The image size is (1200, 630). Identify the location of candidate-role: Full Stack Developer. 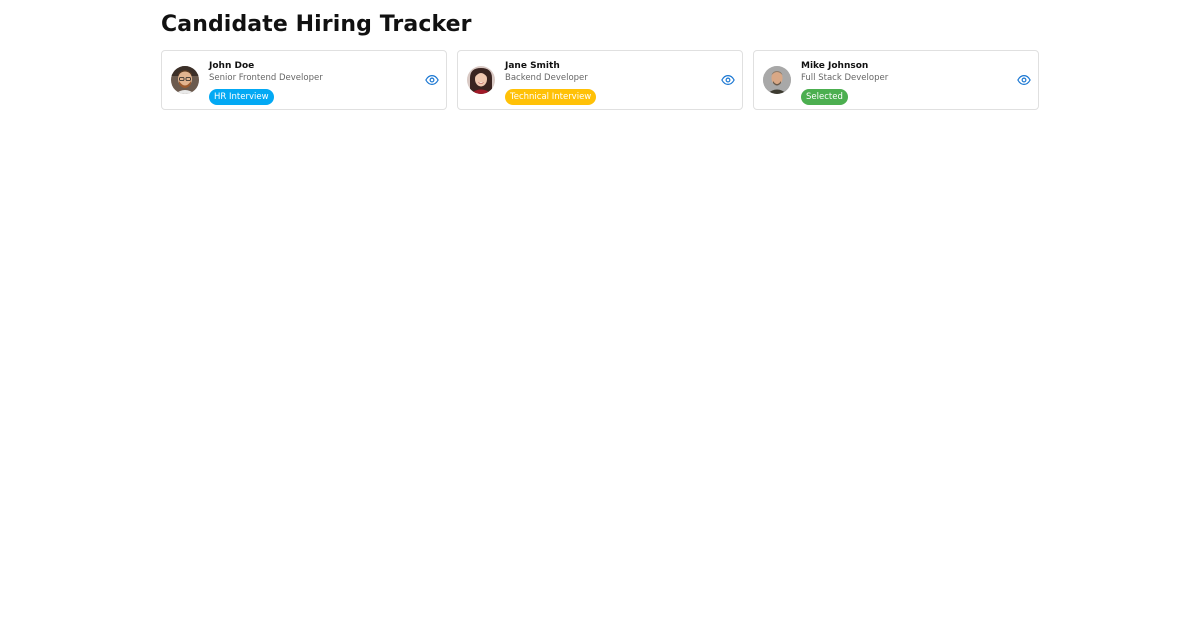
(845, 78).